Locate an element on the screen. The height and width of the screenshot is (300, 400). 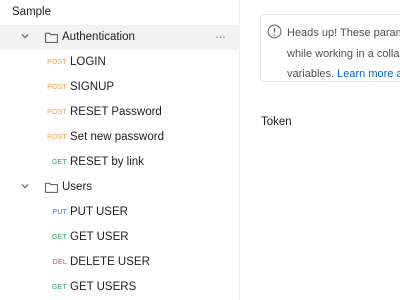
folder-name: Users is located at coordinates (77, 187).